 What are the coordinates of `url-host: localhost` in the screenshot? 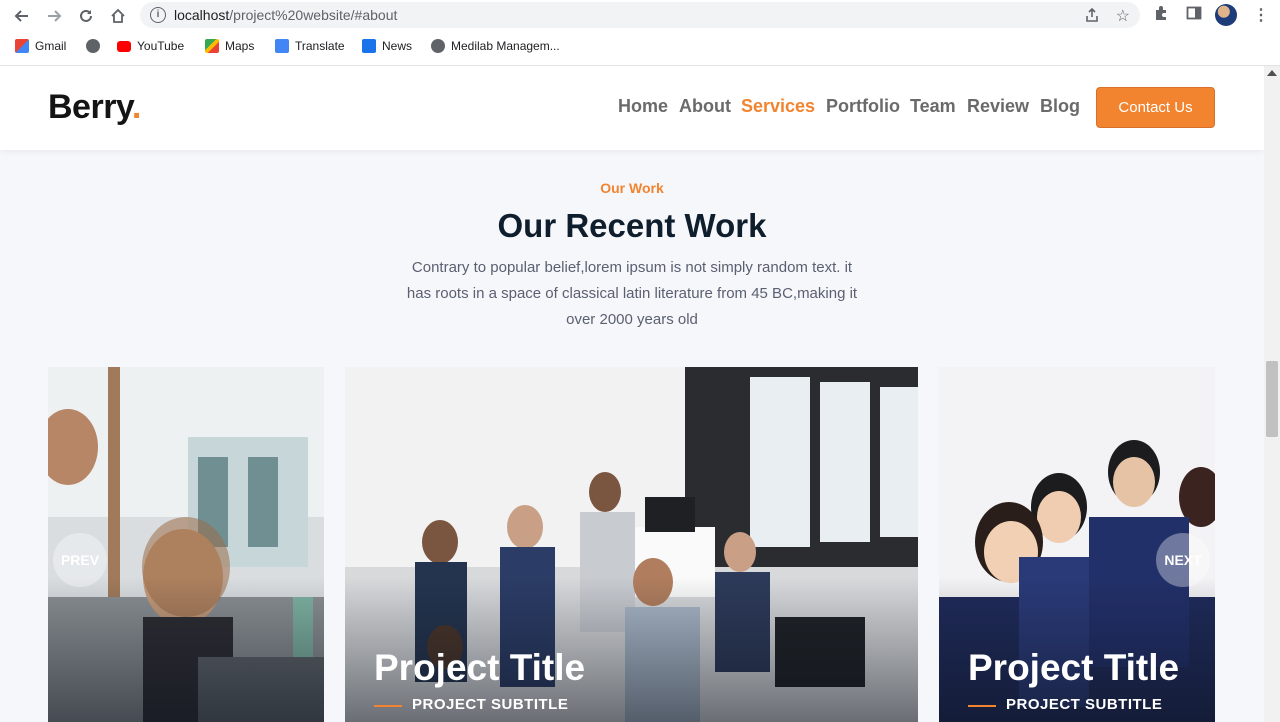 It's located at (202, 15).